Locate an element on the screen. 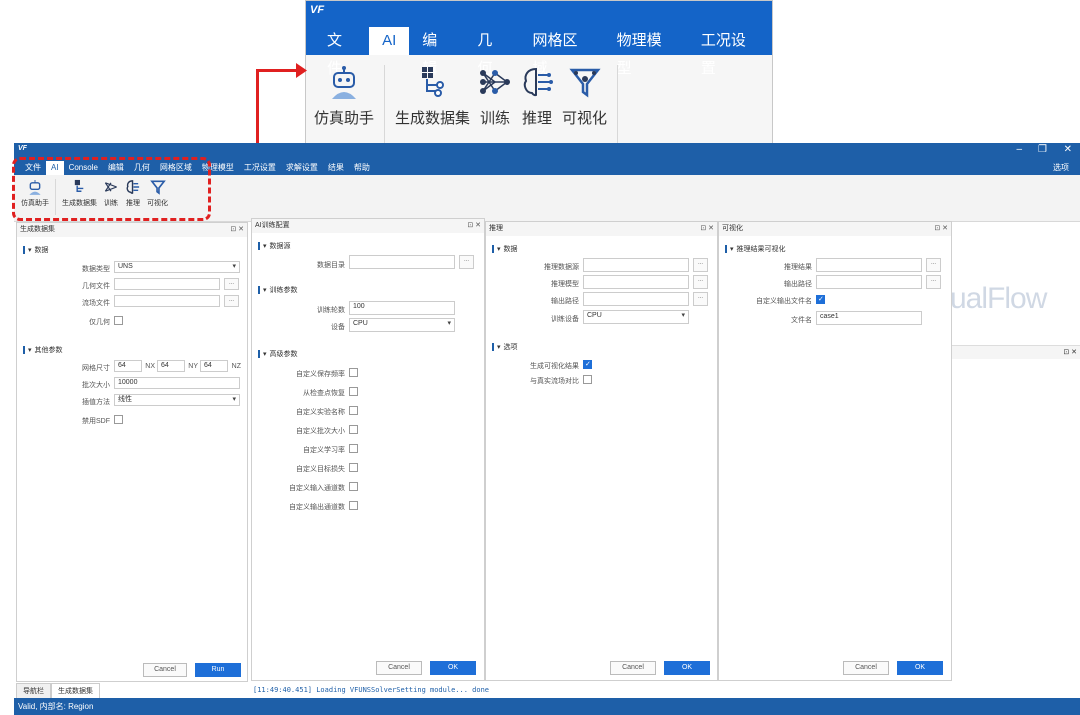 This screenshot has width=1080, height=715. section-data-label: 数据 is located at coordinates (41, 250).